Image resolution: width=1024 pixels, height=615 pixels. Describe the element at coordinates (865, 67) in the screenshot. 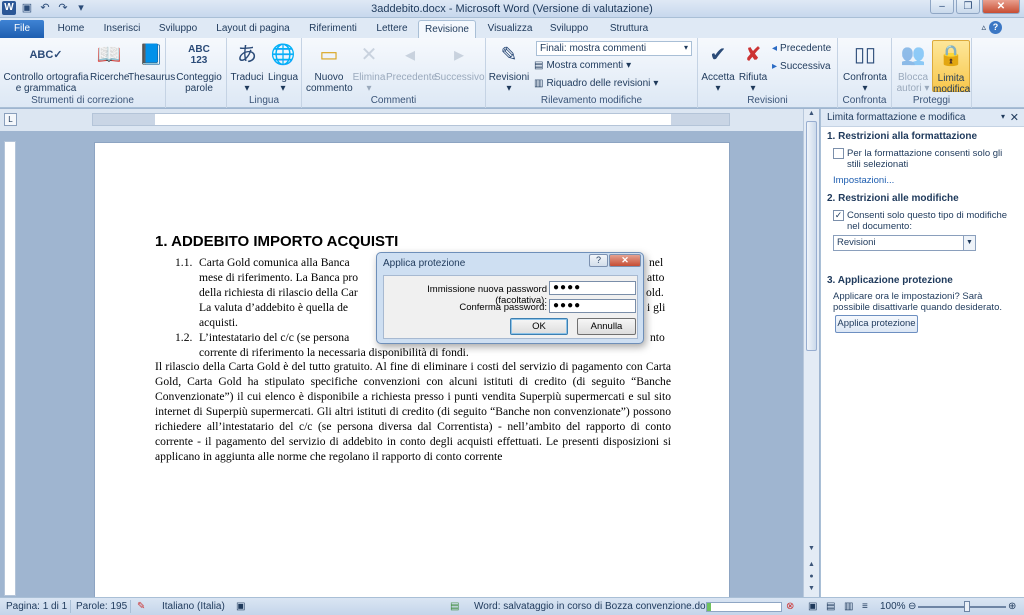

I see `compare-button: ▯▯ Confronta ▾` at that location.